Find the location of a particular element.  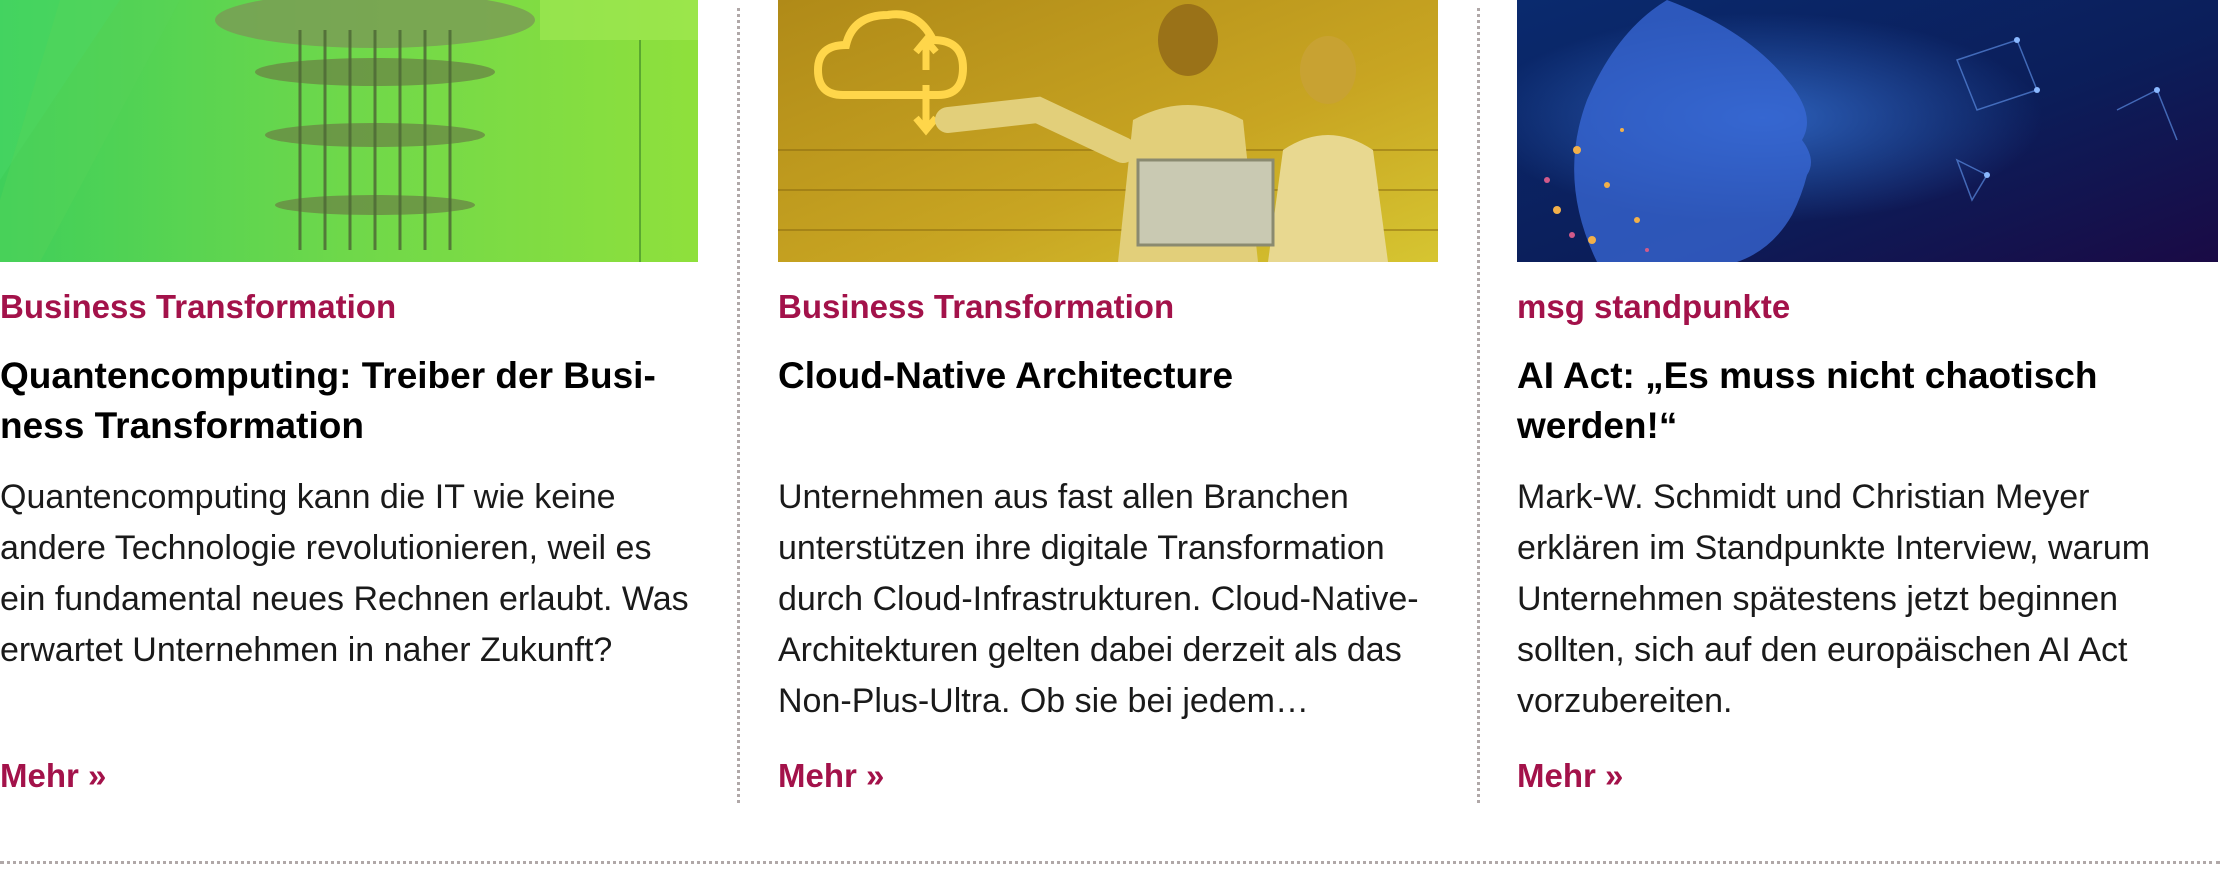

teaser-image-cloud is located at coordinates (1108, 131).